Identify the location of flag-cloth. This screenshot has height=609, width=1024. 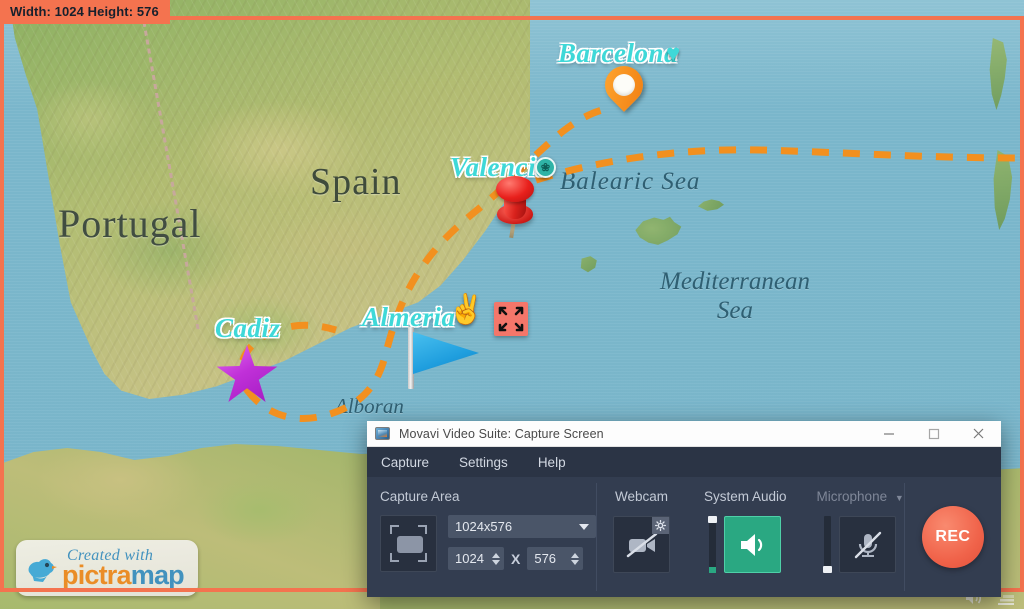
(446, 353).